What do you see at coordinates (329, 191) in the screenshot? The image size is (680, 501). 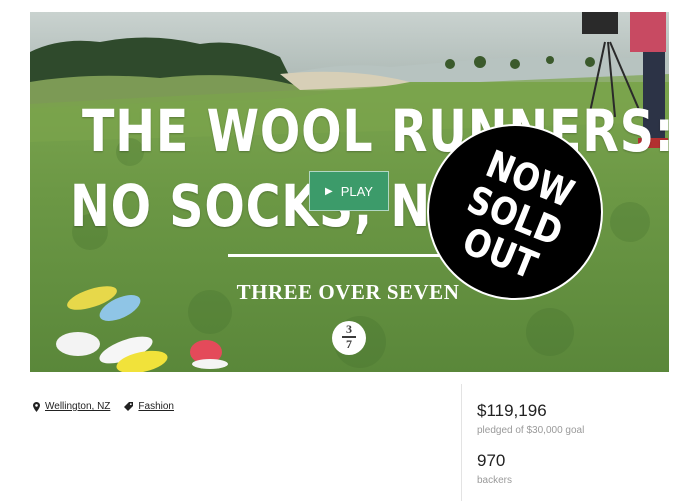 I see `play-icon: ▶` at bounding box center [329, 191].